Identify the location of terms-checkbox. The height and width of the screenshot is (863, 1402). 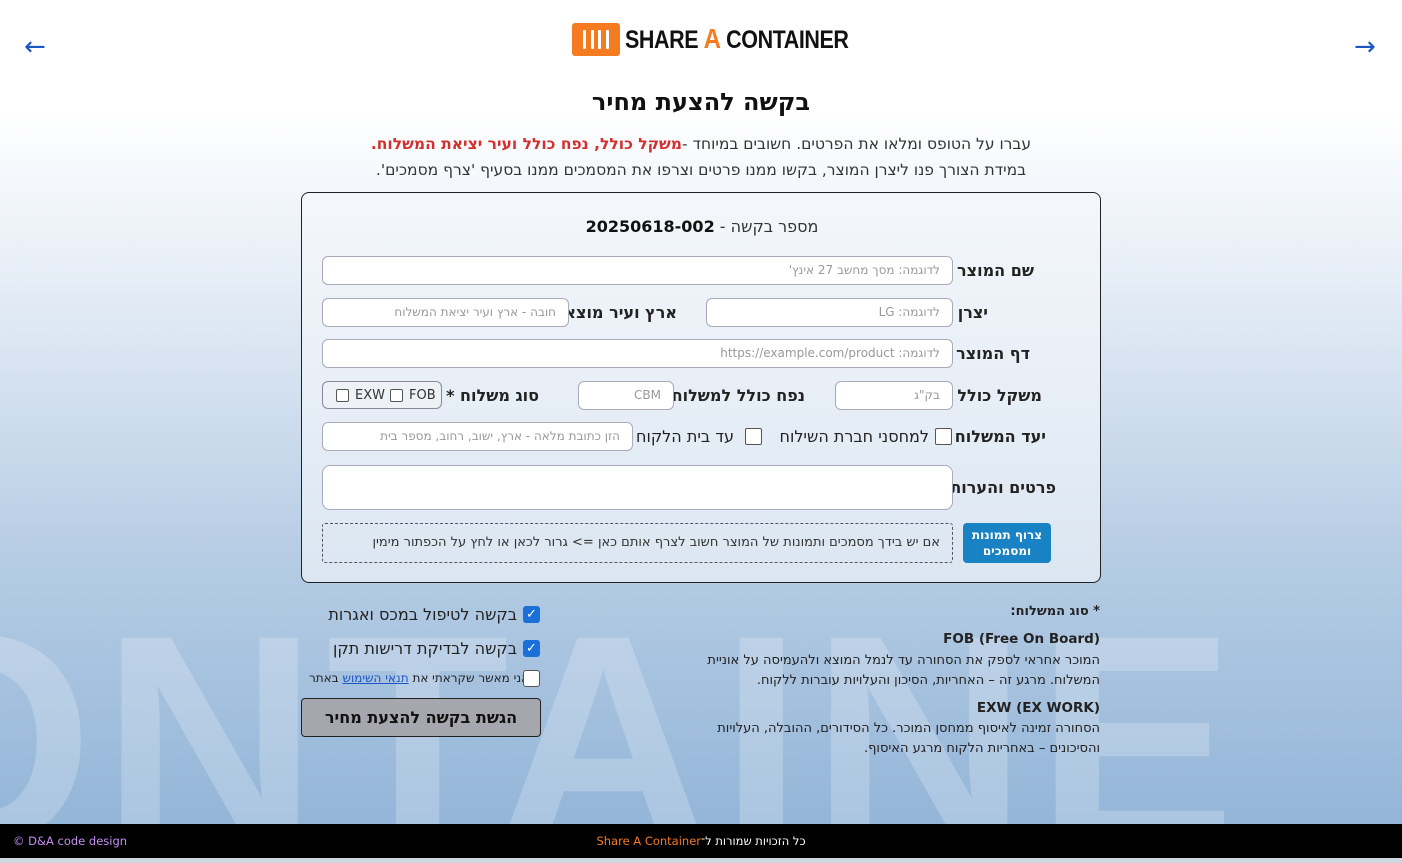
(531, 678).